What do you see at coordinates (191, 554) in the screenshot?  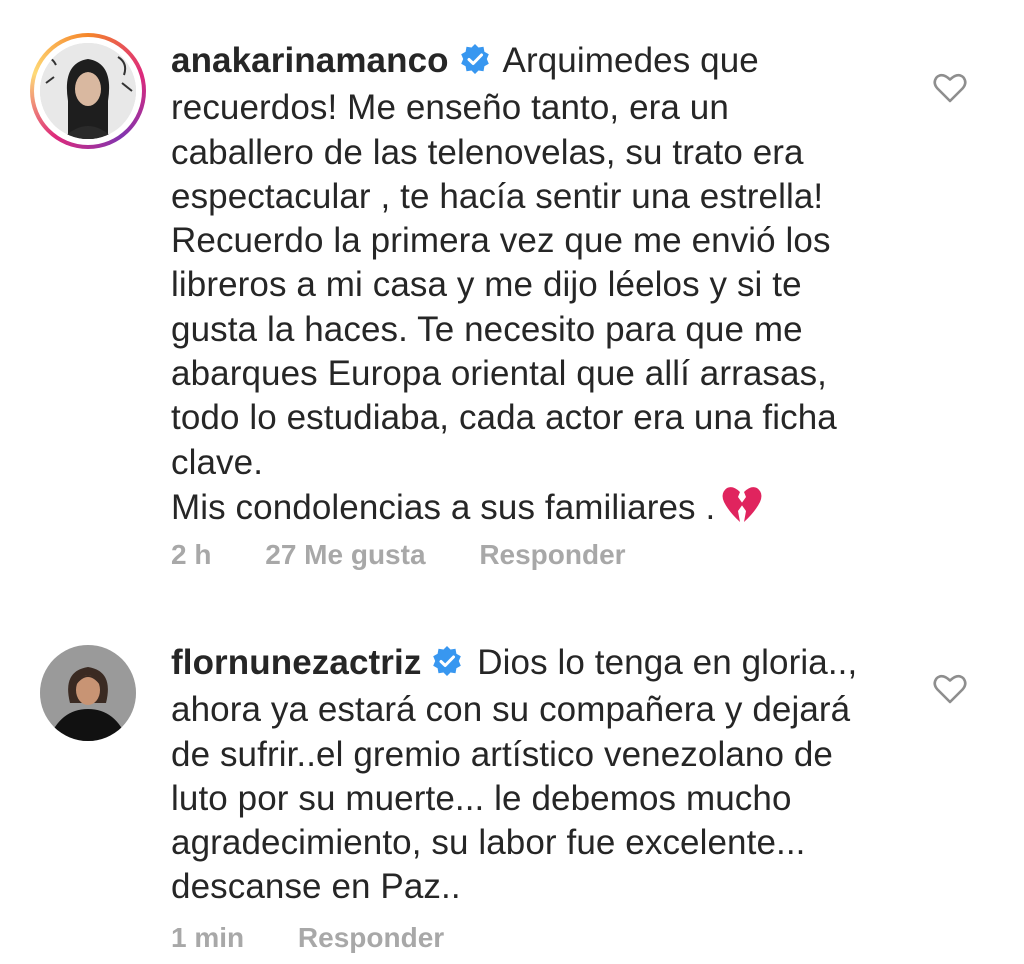 I see `comment-time: 2 h` at bounding box center [191, 554].